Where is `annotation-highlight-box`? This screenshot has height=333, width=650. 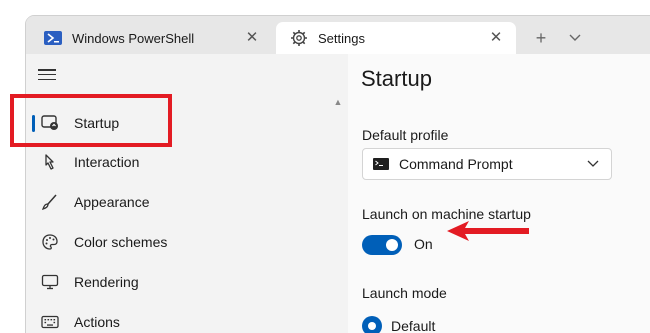 annotation-highlight-box is located at coordinates (91, 120).